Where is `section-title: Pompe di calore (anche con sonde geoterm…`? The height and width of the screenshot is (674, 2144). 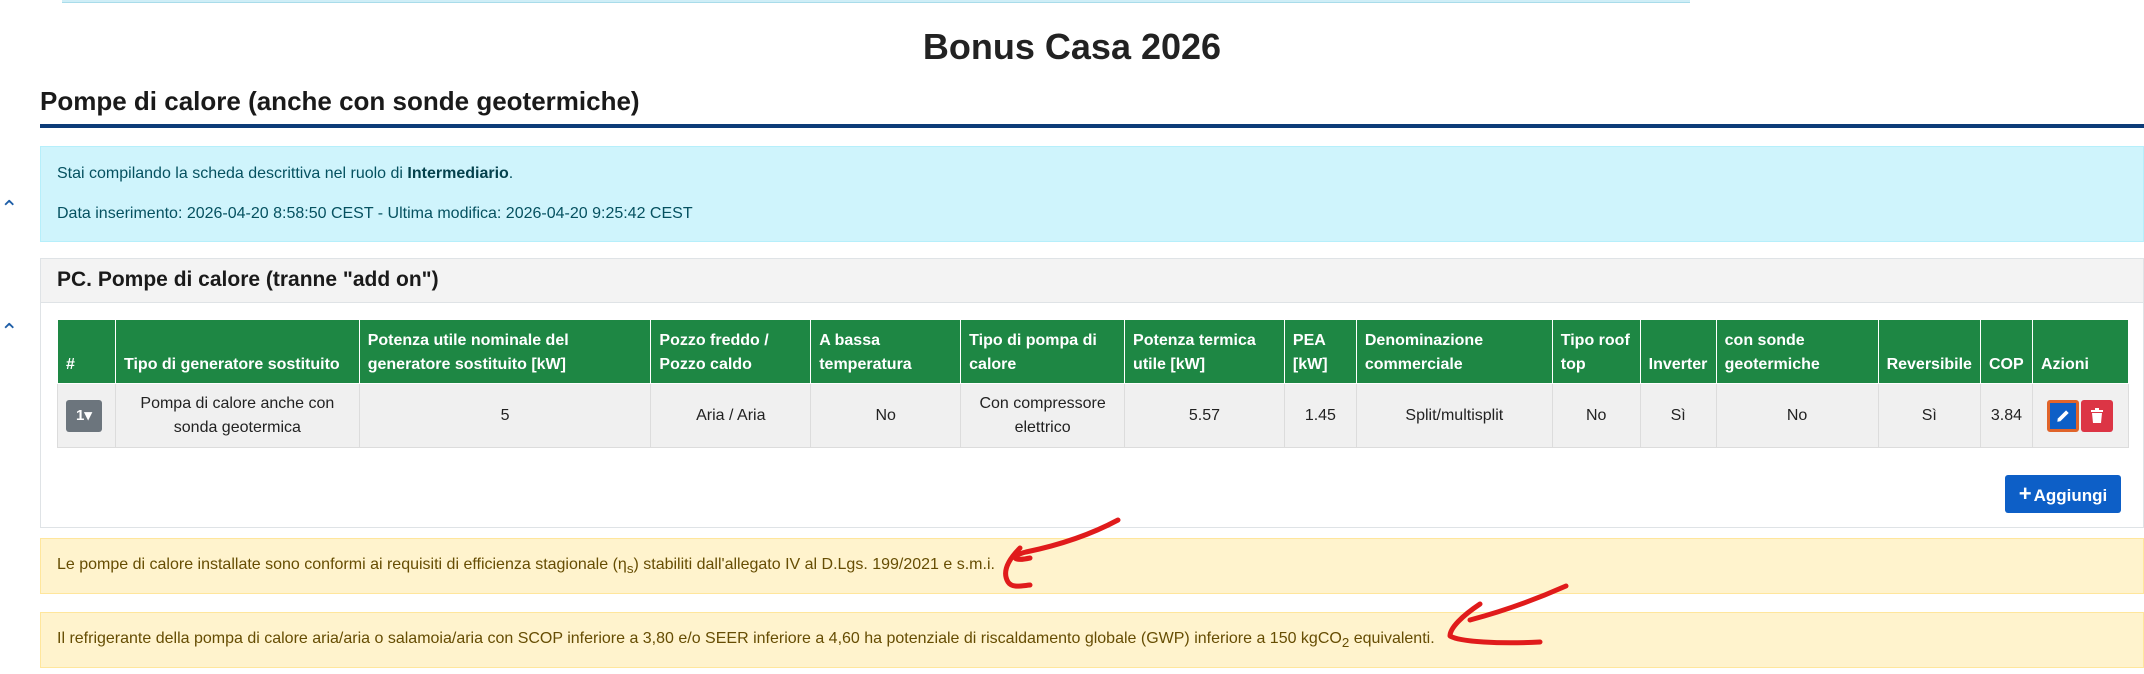 section-title: Pompe di calore (anche con sonde geoterm… is located at coordinates (340, 101).